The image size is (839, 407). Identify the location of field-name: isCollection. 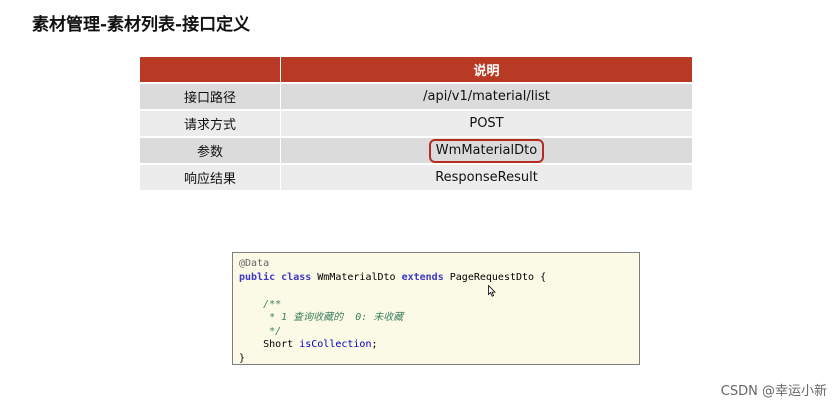
(335, 344).